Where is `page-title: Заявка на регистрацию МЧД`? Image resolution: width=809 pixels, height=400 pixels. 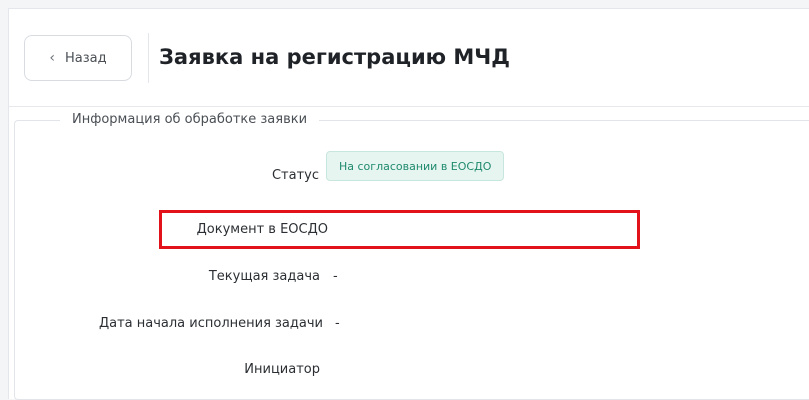
page-title: Заявка на регистрацию МЧД is located at coordinates (334, 57).